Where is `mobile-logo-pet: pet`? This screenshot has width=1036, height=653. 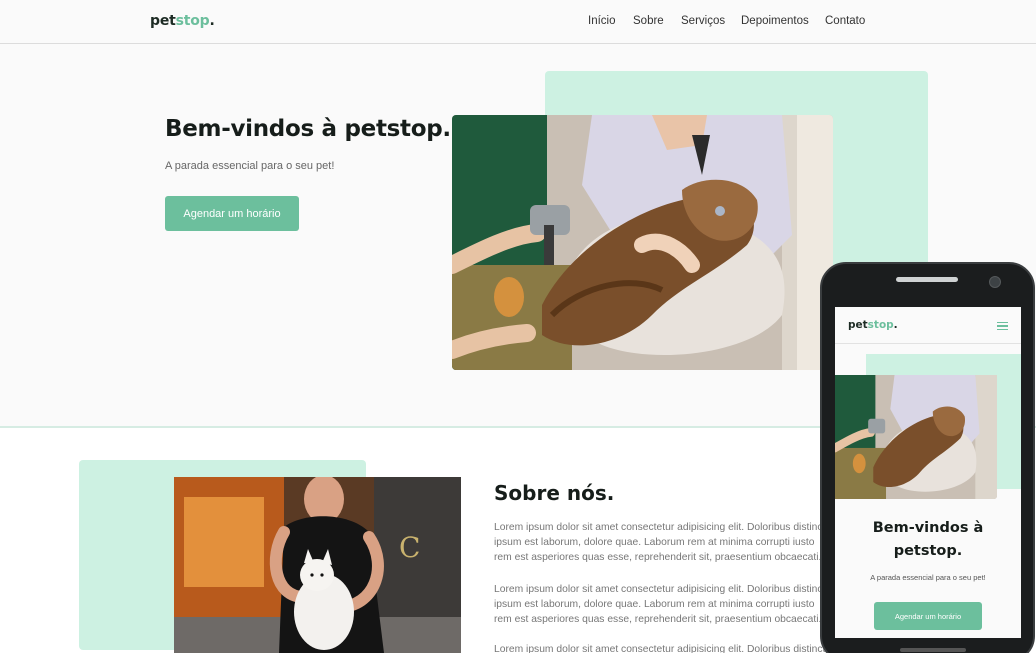 mobile-logo-pet: pet is located at coordinates (858, 325).